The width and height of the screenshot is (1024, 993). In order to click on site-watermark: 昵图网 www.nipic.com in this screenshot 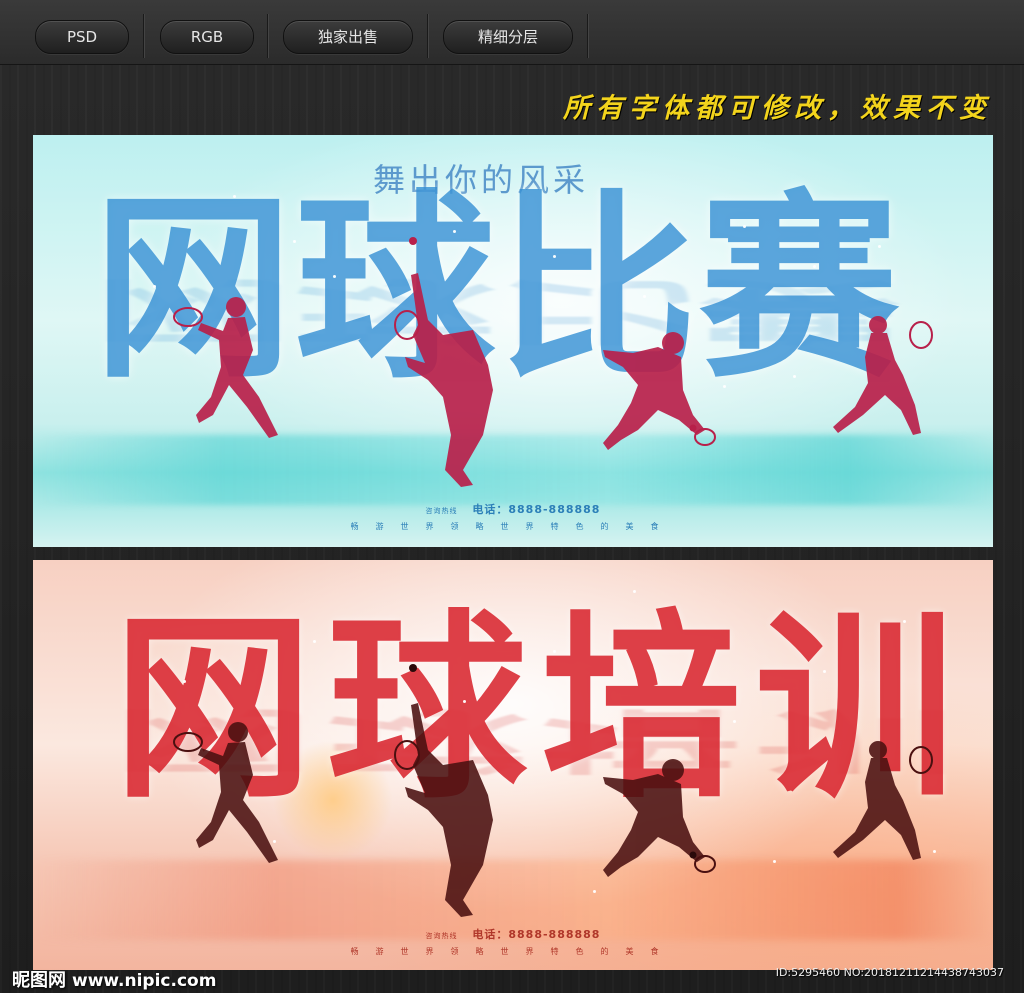, I will do `click(114, 979)`.